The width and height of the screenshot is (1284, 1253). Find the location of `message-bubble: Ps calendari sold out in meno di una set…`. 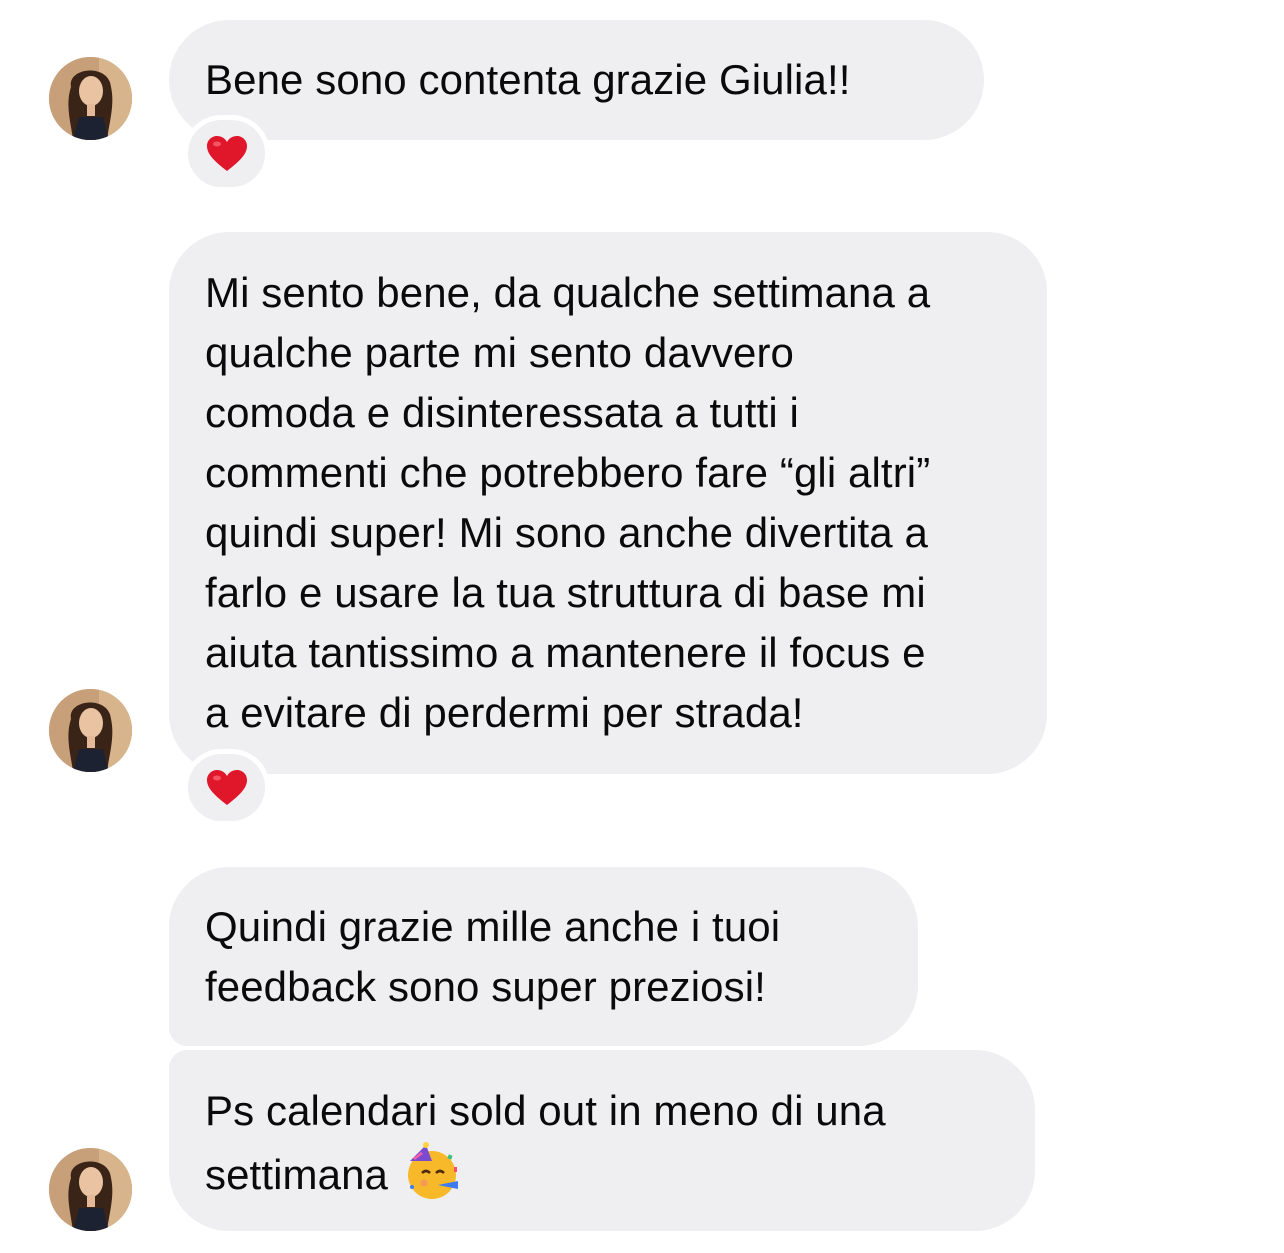

message-bubble: Ps calendari sold out in meno di una set… is located at coordinates (602, 1140).